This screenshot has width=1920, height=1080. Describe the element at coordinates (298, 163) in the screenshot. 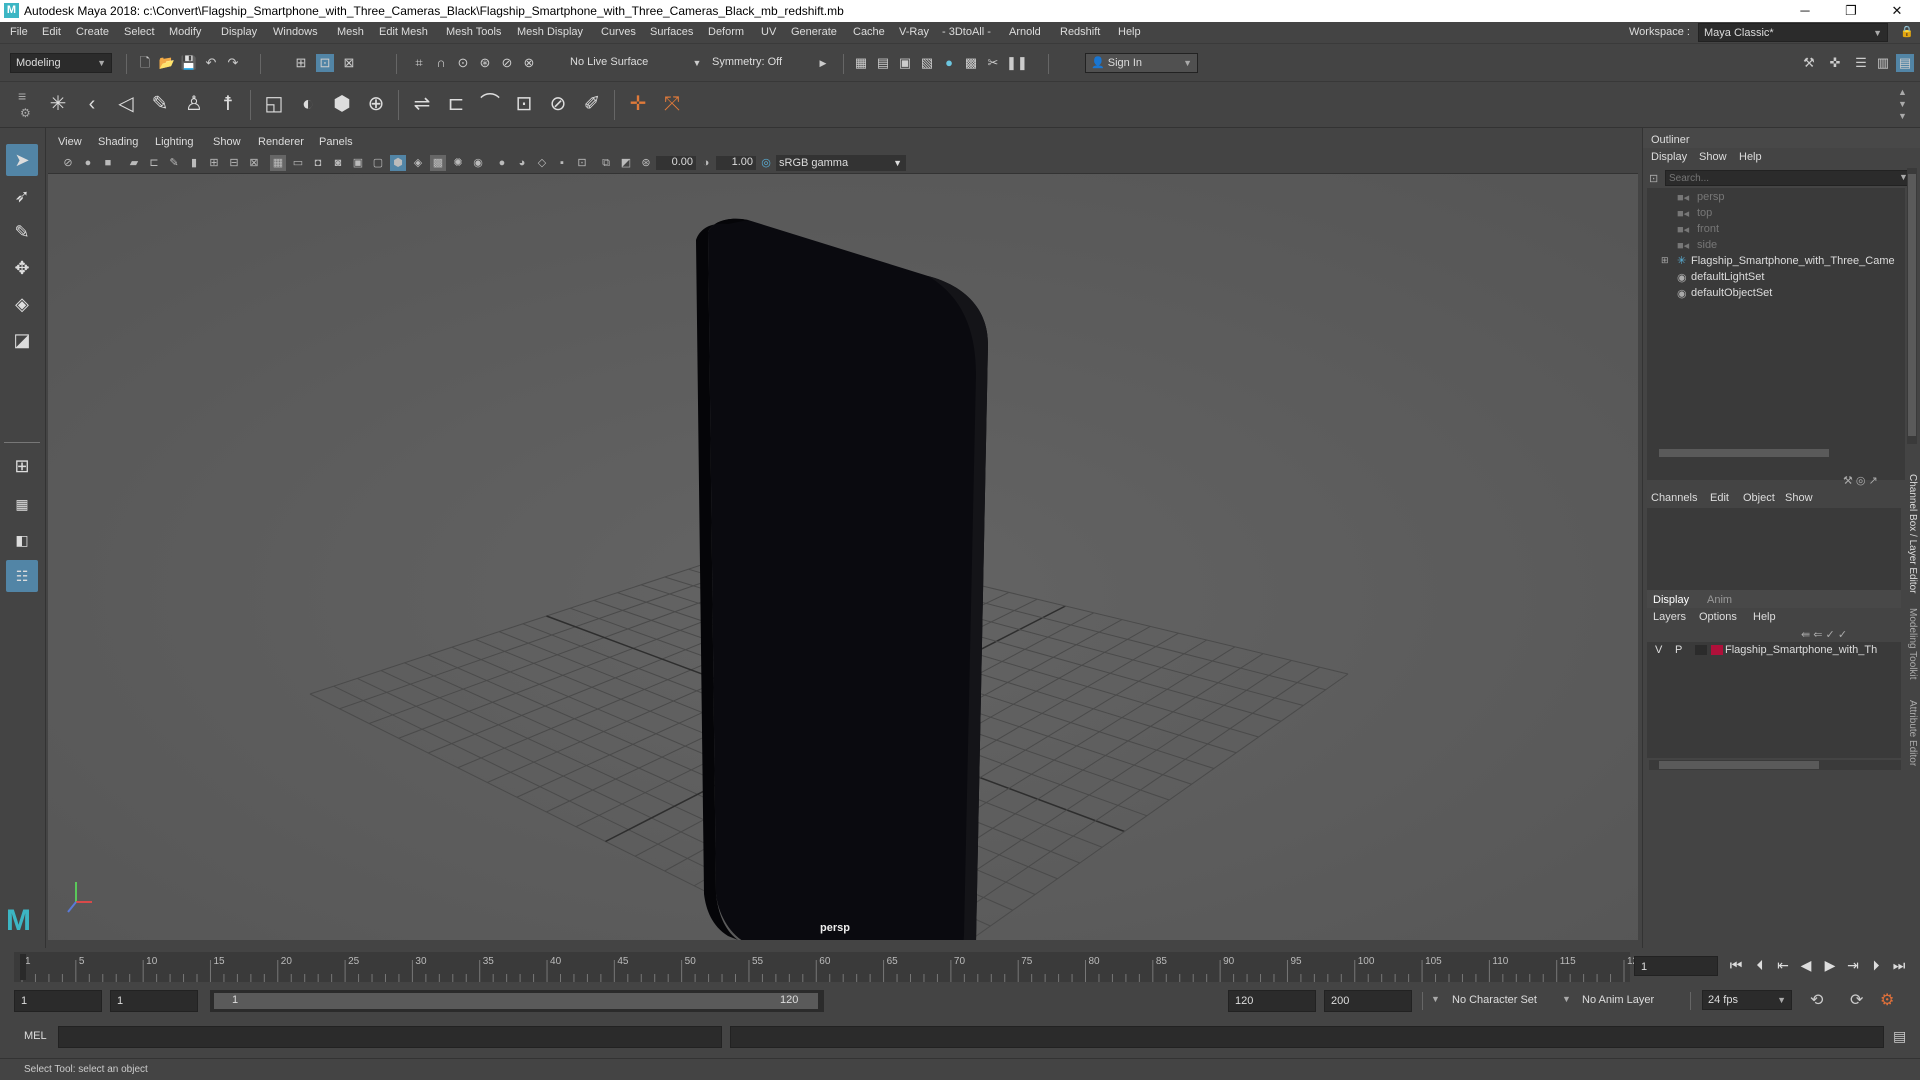

I see `smooth-shade-icon: ▭` at that location.